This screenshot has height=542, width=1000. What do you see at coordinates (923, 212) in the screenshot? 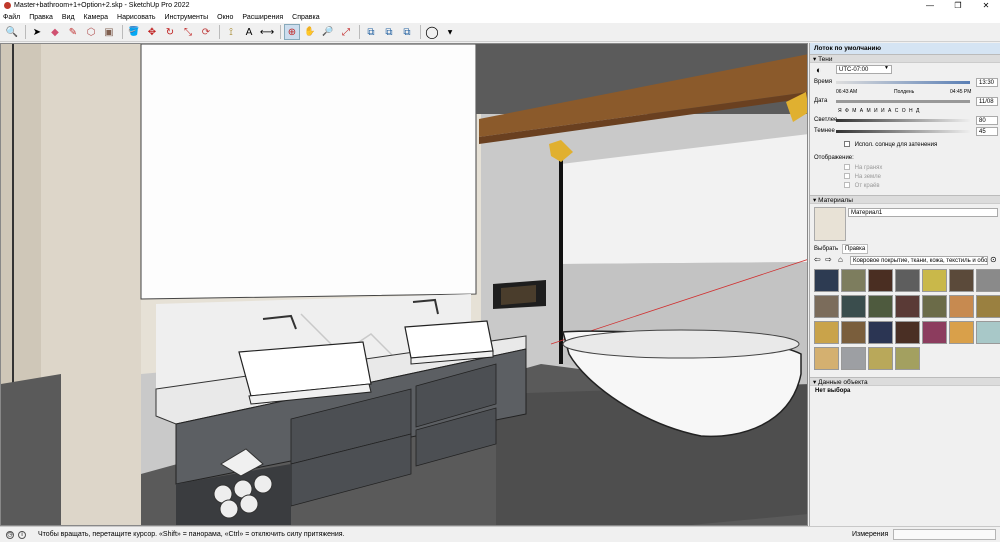
I see `material-name-field: Материал1` at bounding box center [923, 212].